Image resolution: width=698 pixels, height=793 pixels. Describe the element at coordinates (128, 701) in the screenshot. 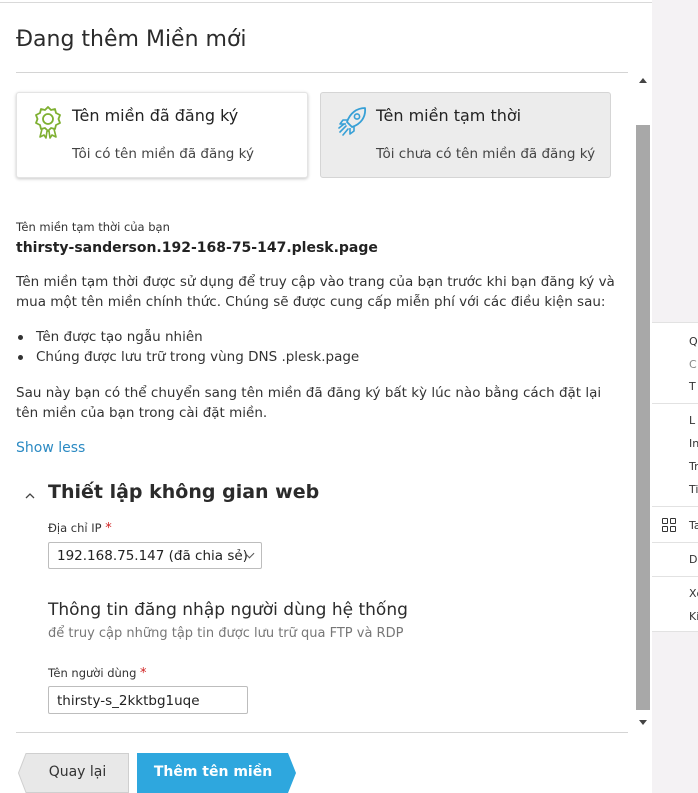

I see `username-value: thirsty-s_2kktbg1uqe` at that location.